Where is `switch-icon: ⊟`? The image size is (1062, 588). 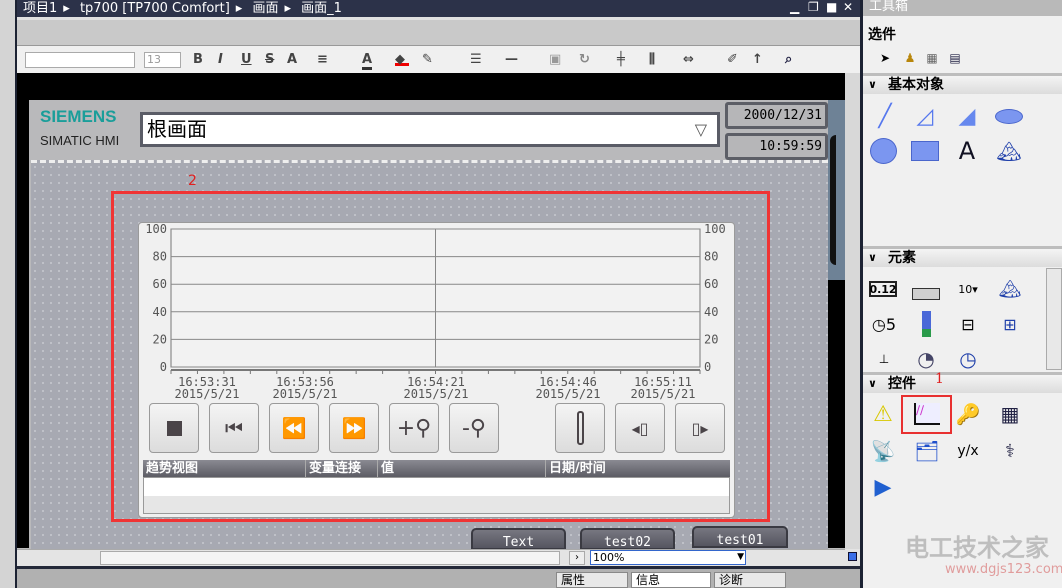
switch-icon: ⊟ is located at coordinates (968, 324).